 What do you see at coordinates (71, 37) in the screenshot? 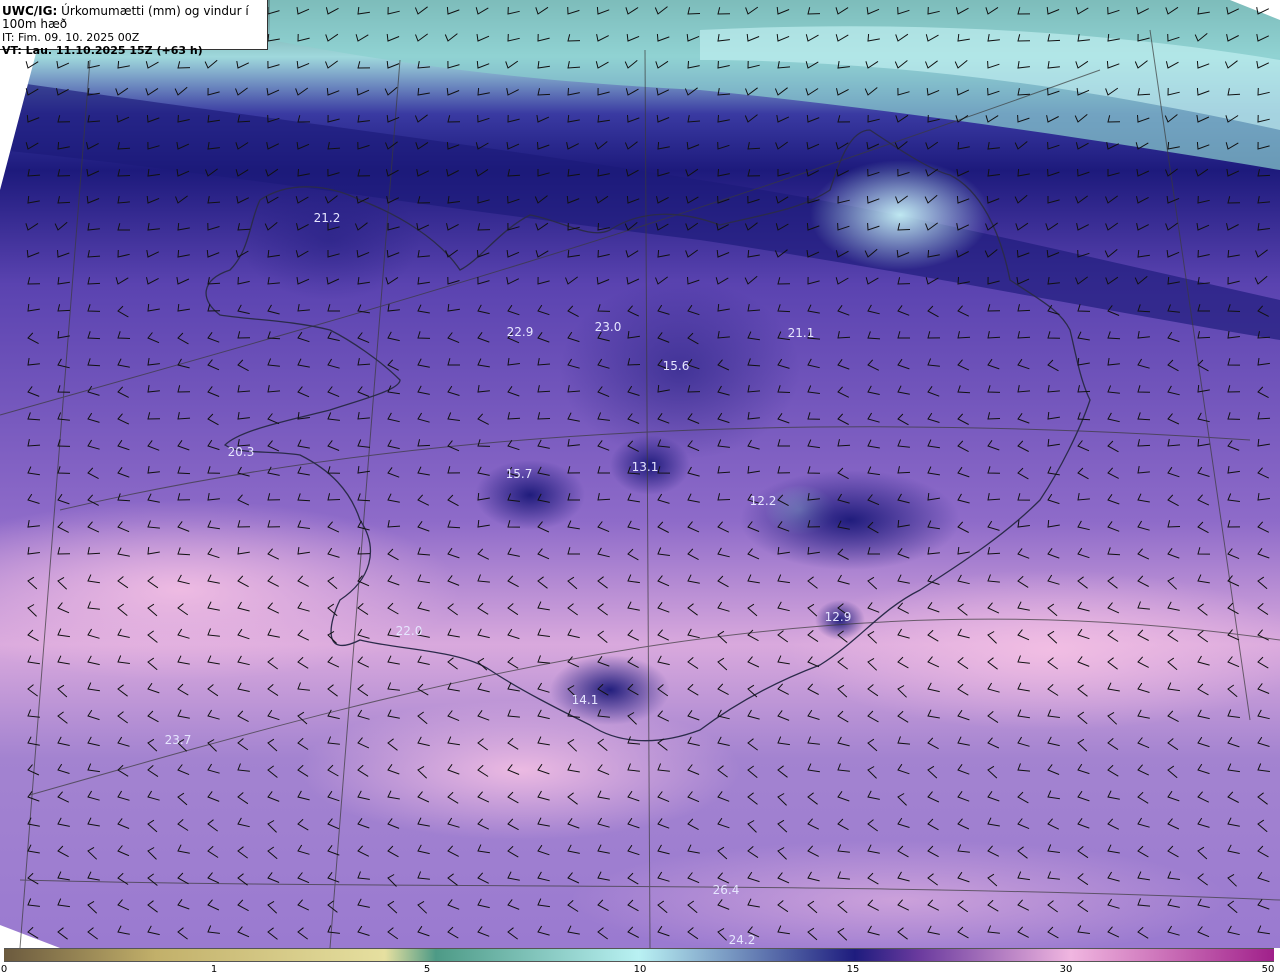
I see `init-time: IT: Fim. 09. 10. 2025 00Z` at bounding box center [71, 37].